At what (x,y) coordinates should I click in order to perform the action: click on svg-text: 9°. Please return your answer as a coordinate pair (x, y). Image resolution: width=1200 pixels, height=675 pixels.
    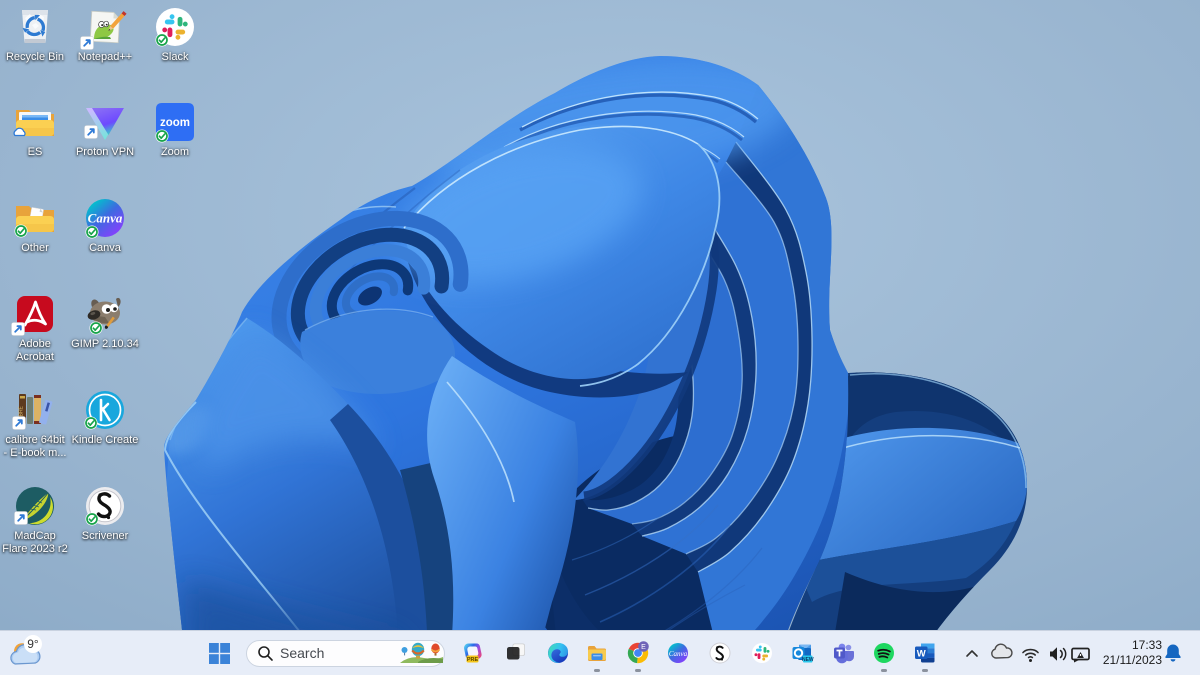
    Looking at the image, I should click on (33, 644).